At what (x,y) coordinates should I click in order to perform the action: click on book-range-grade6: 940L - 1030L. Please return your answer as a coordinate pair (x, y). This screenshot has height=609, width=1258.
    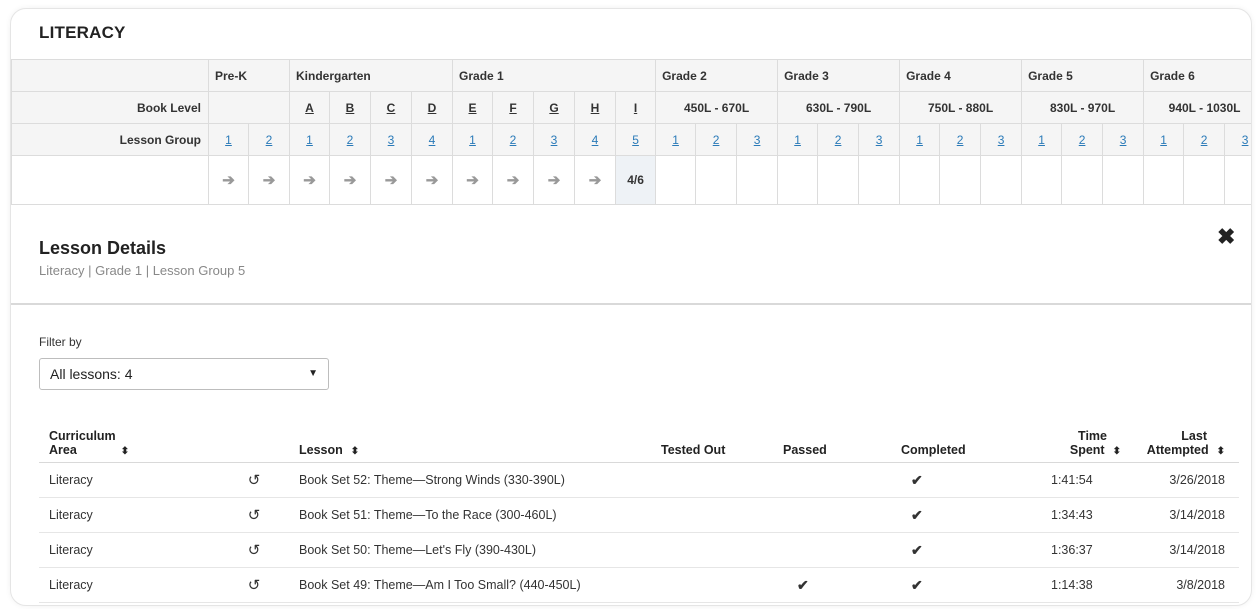
    Looking at the image, I should click on (1197, 107).